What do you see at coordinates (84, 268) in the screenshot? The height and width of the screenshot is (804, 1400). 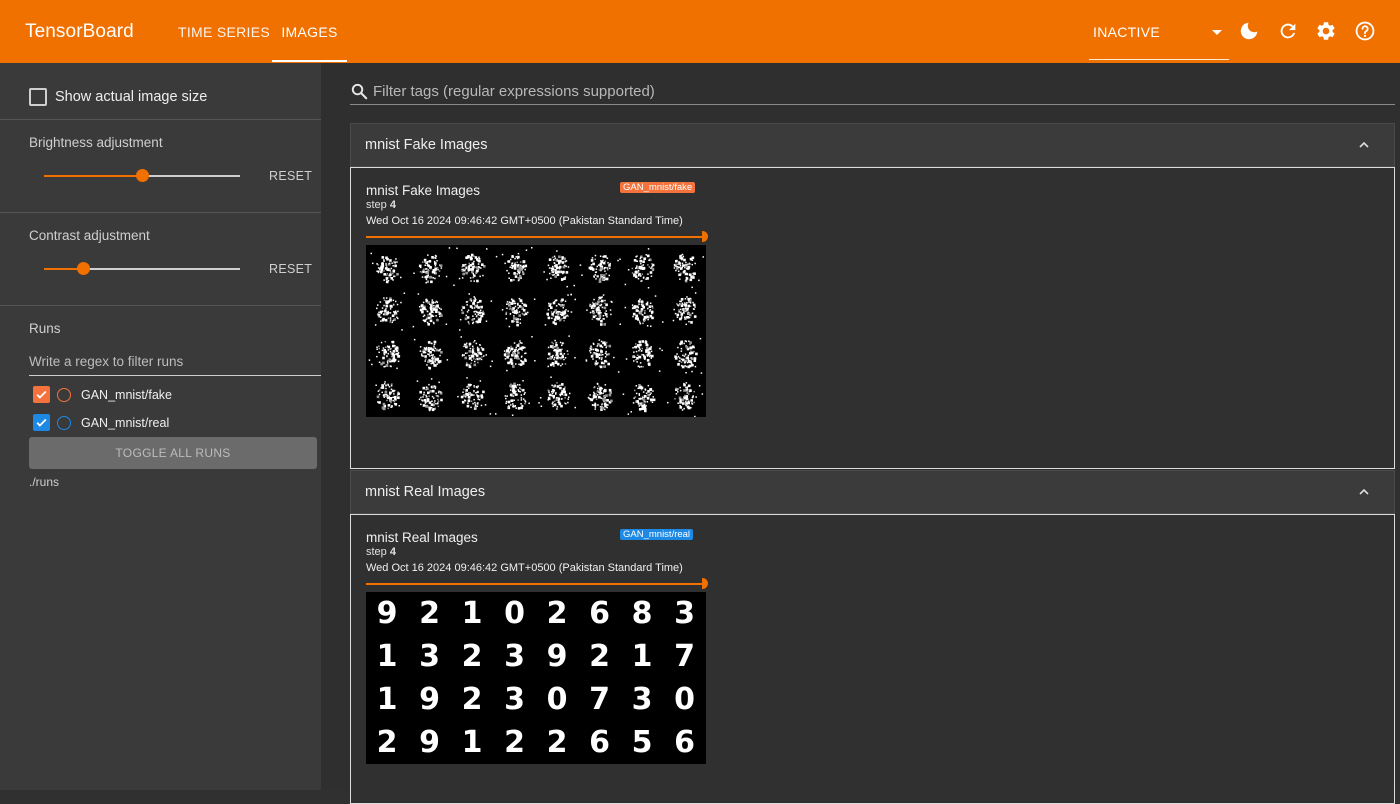 I see `contrast-slider-thumb` at bounding box center [84, 268].